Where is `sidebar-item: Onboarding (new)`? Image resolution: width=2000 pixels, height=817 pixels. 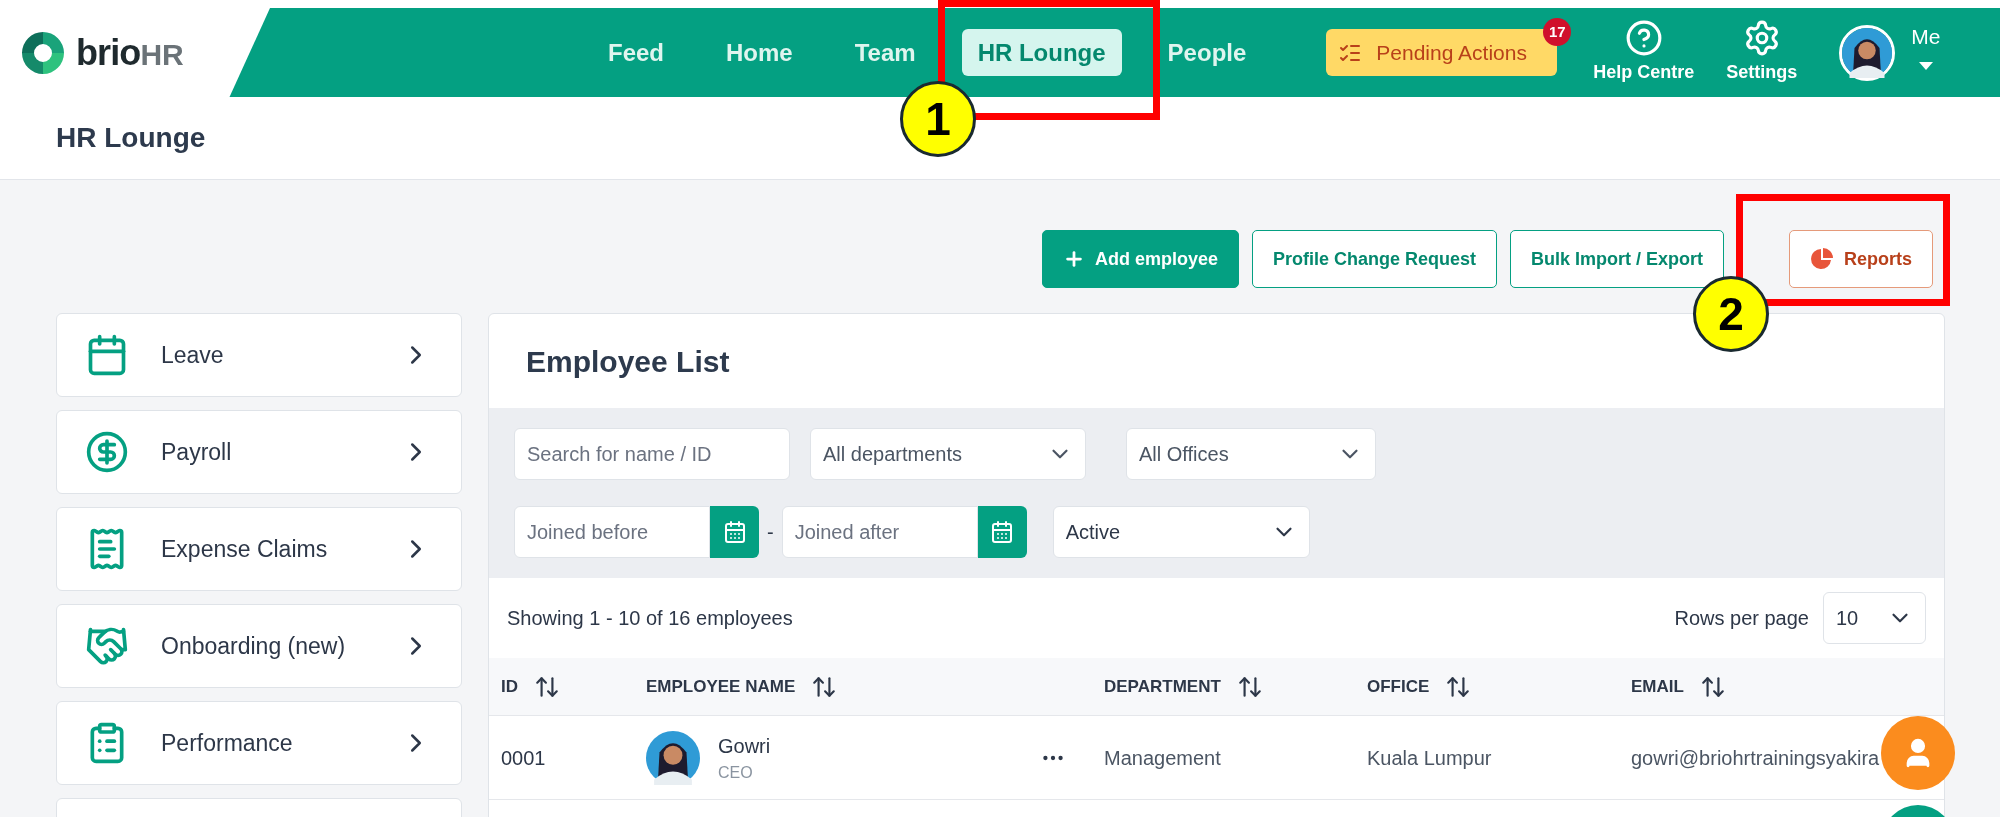 sidebar-item: Onboarding (new) is located at coordinates (259, 646).